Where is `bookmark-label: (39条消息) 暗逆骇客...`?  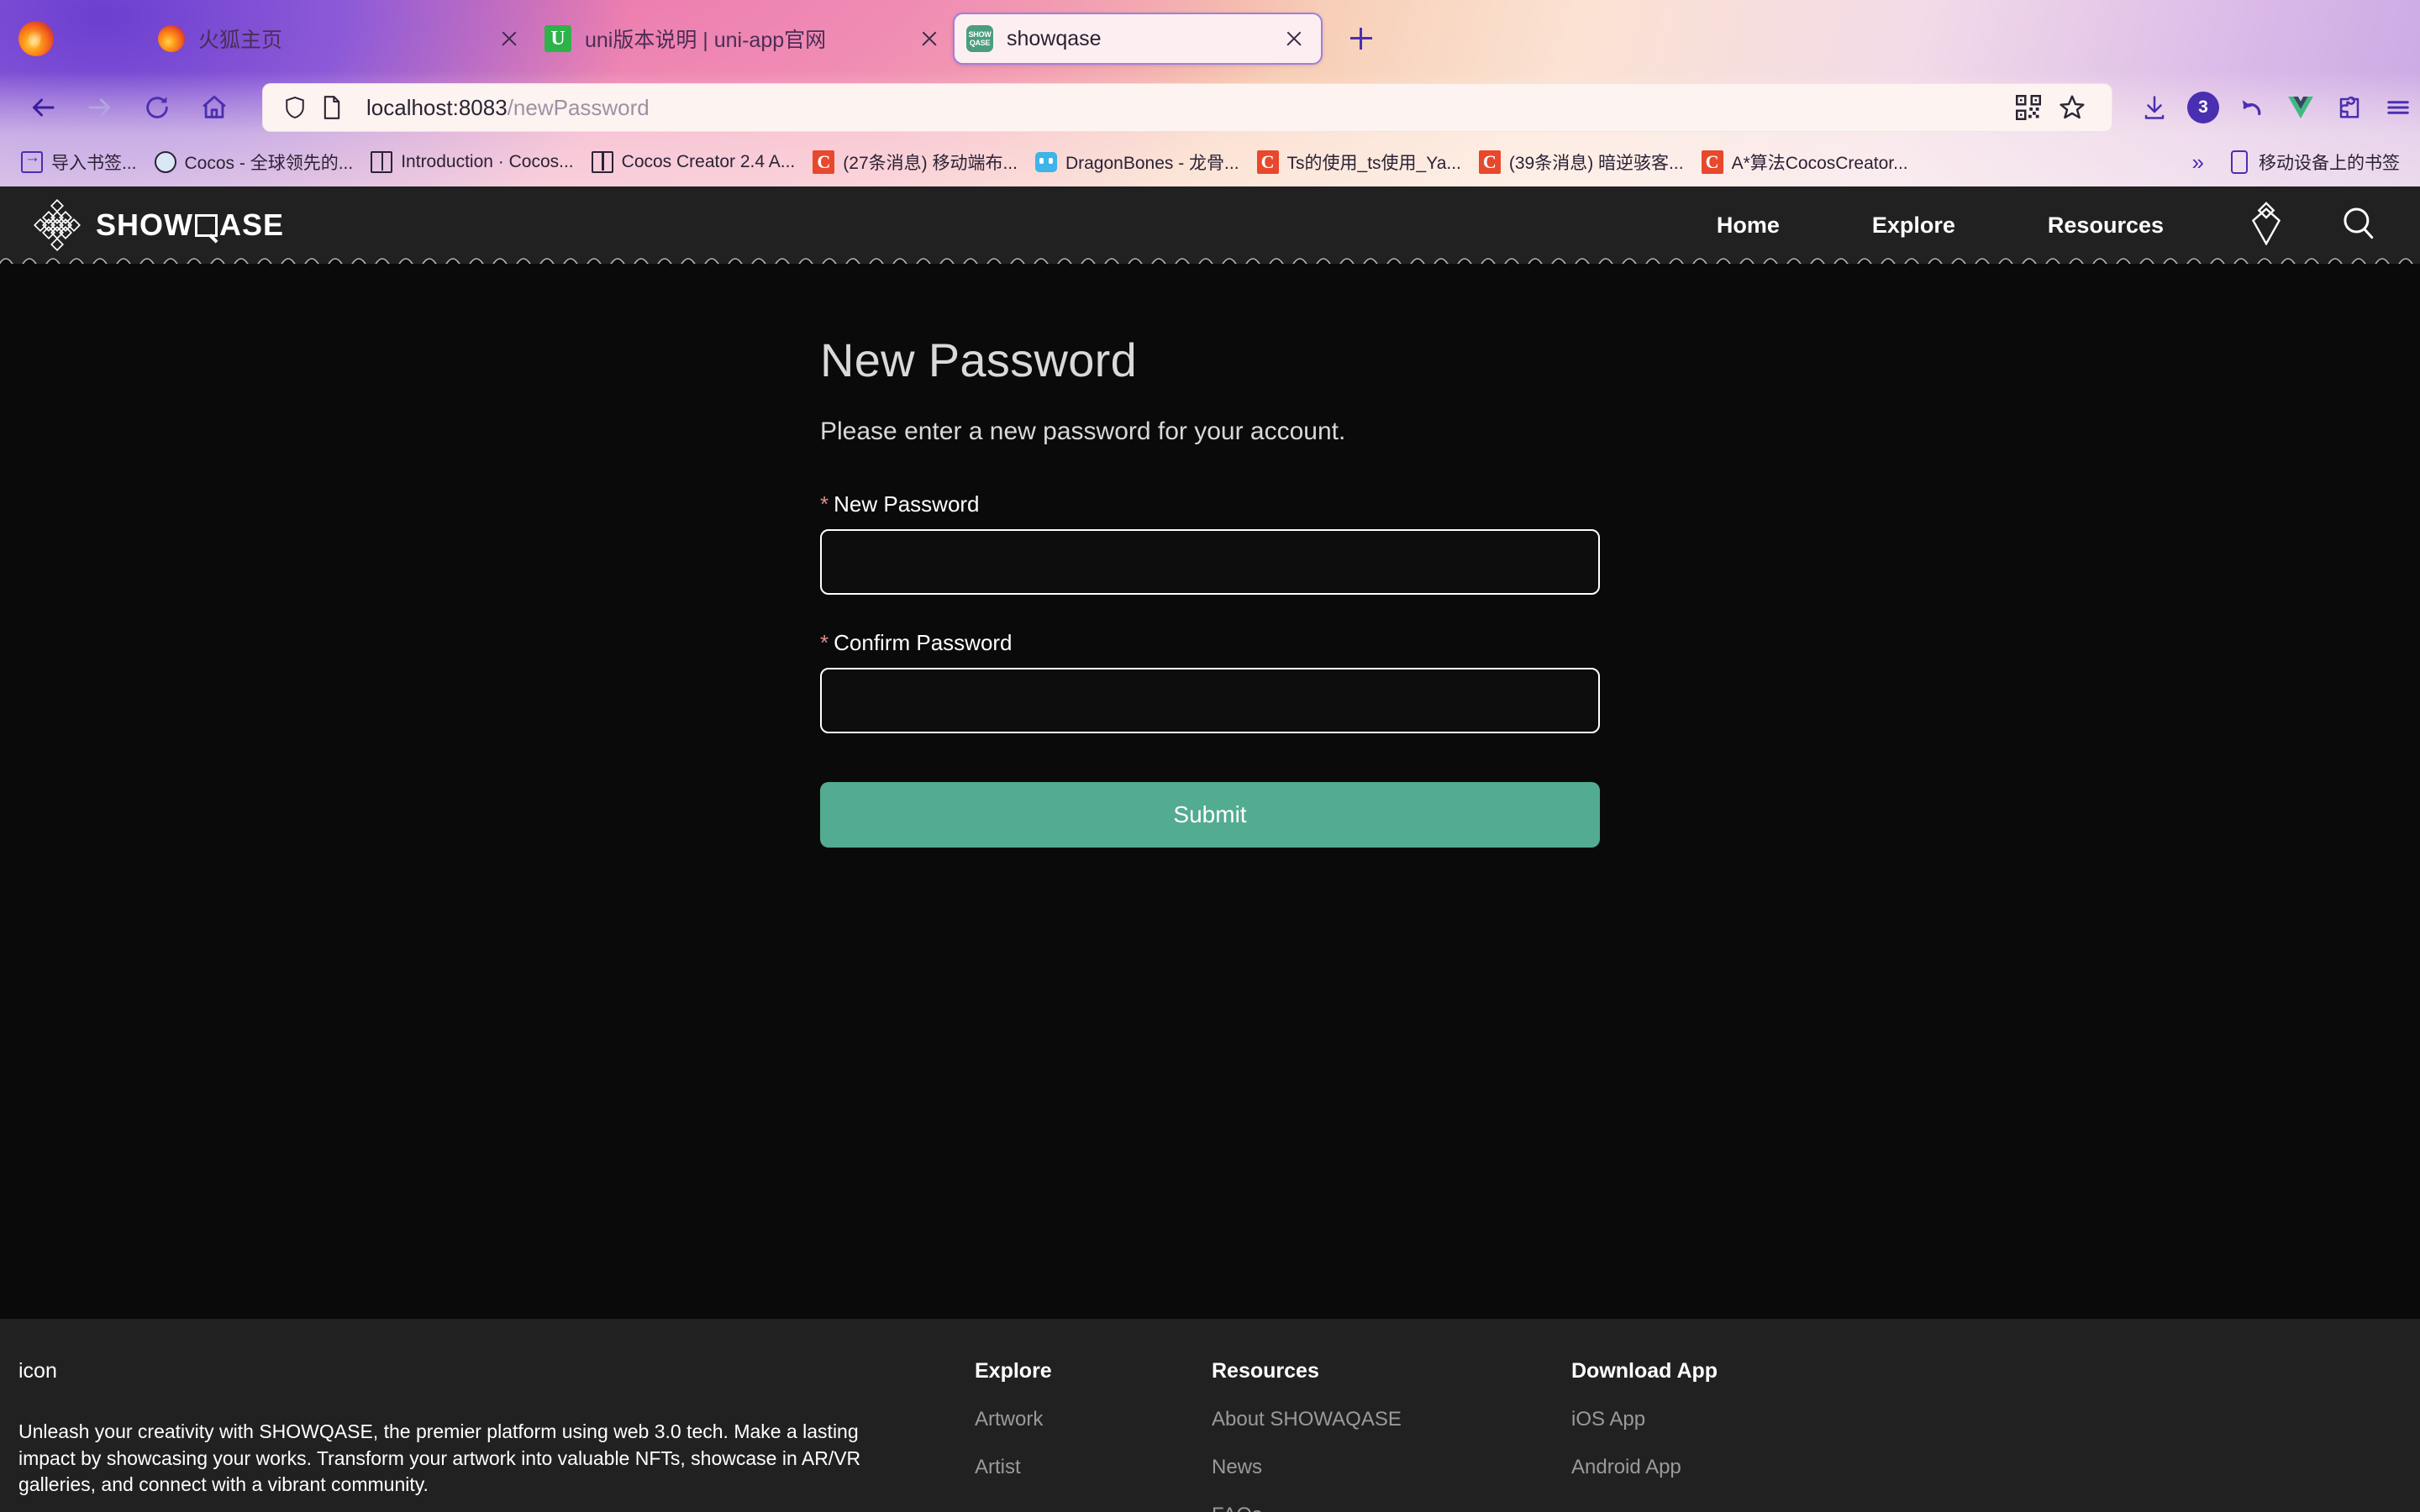 bookmark-label: (39条消息) 暗逆骇客... is located at coordinates (1596, 163).